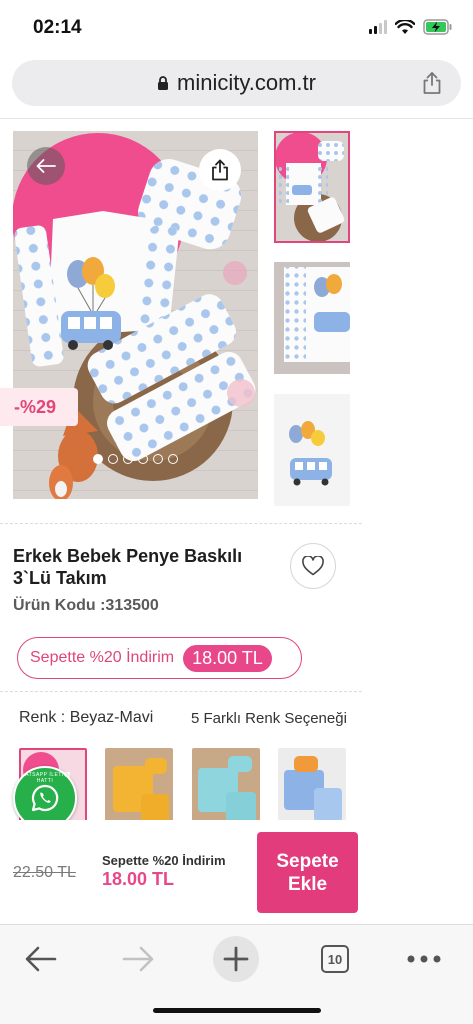 The height and width of the screenshot is (1024, 473). I want to click on old-price: 22.50 TL, so click(44, 872).